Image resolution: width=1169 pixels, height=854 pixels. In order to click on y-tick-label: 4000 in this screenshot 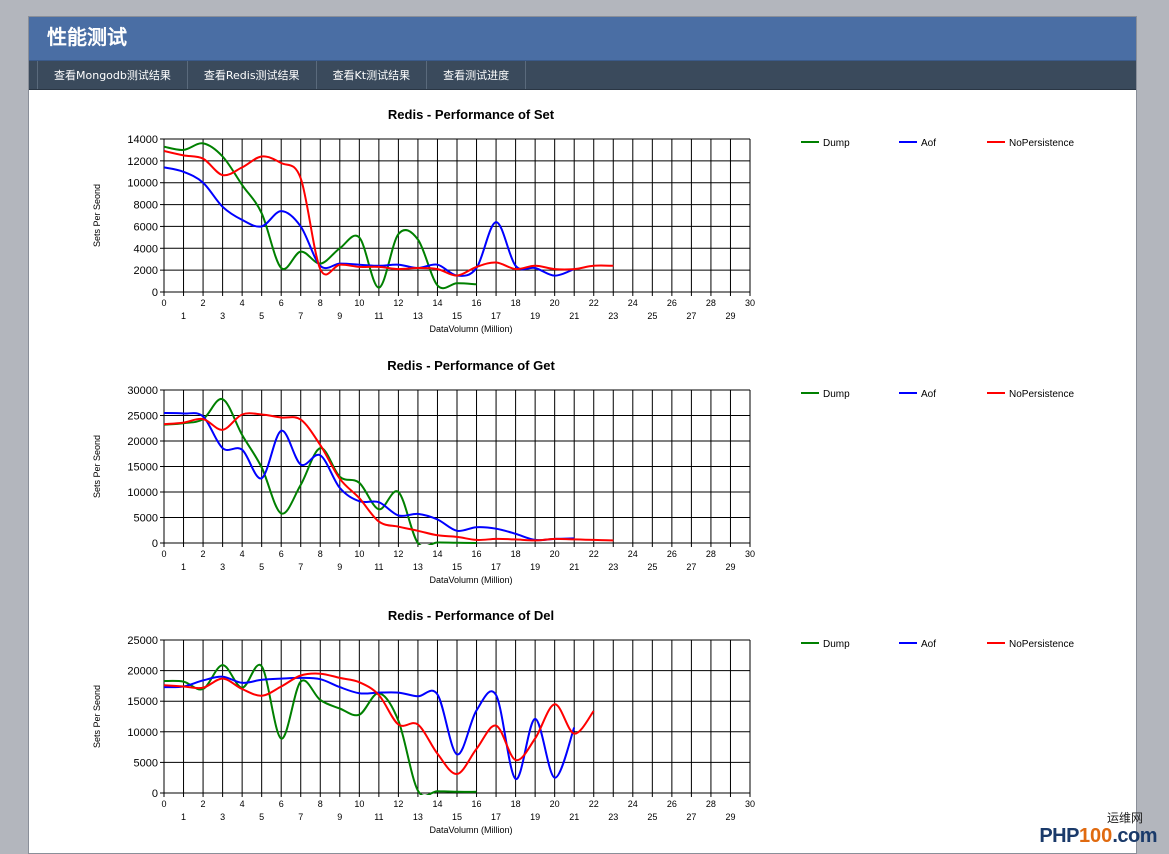, I will do `click(146, 249)`.